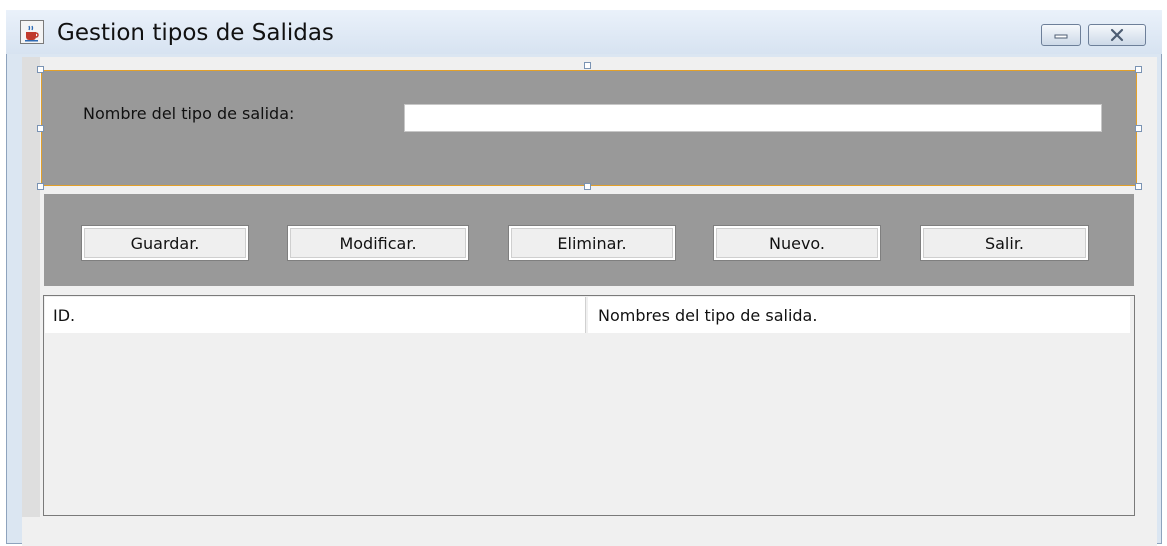  What do you see at coordinates (195, 33) in the screenshot?
I see `window-title: Gestion tipos de Salidas` at bounding box center [195, 33].